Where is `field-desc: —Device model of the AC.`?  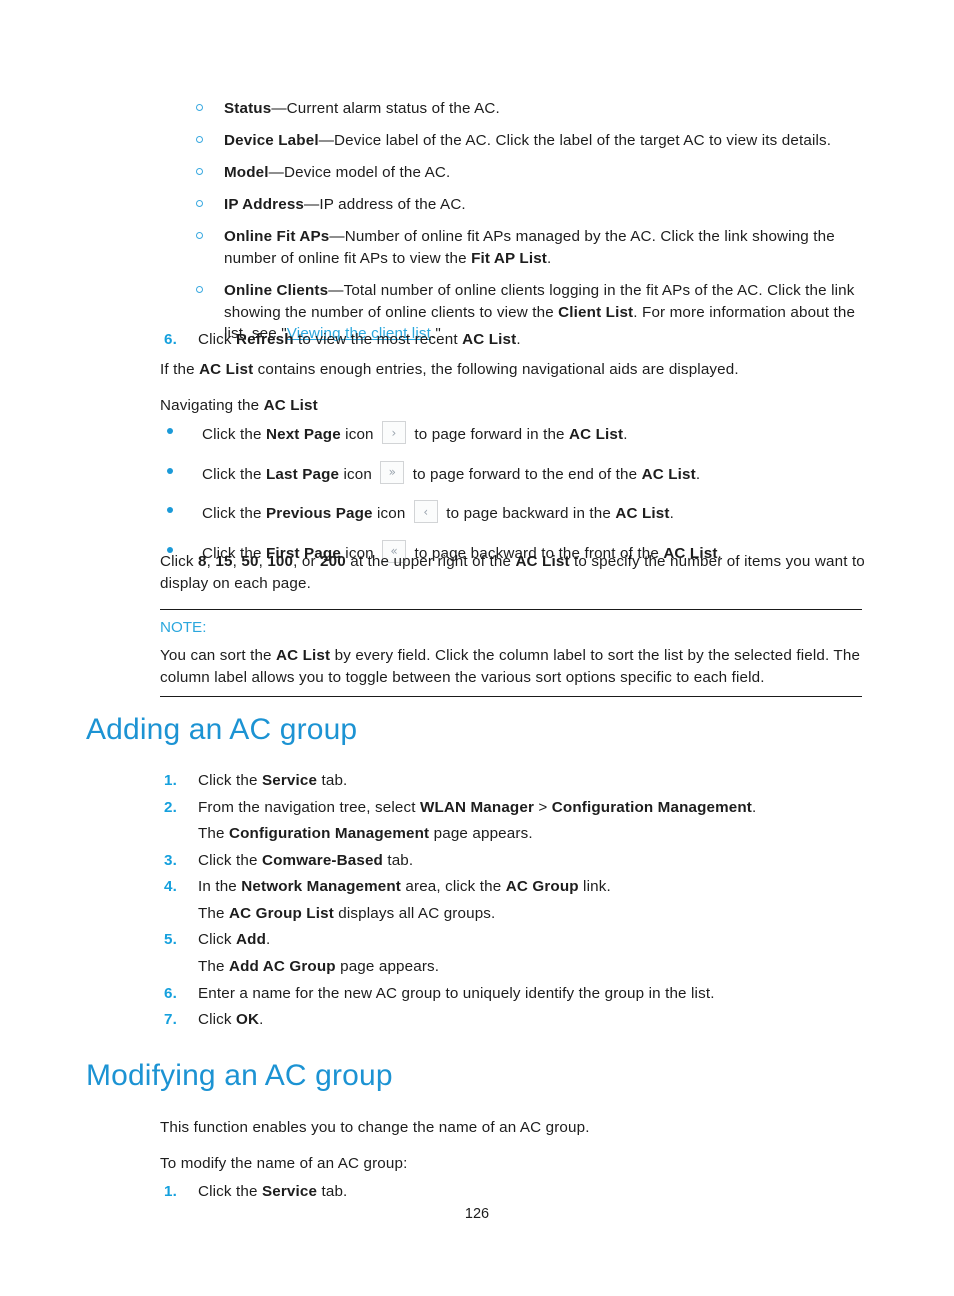
field-desc: —Device model of the AC. is located at coordinates (359, 173).